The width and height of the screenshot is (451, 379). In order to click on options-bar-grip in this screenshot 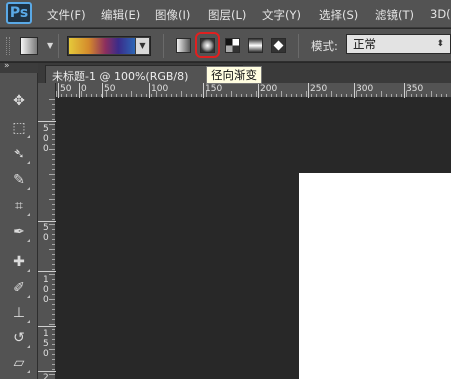, I will do `click(8, 46)`.